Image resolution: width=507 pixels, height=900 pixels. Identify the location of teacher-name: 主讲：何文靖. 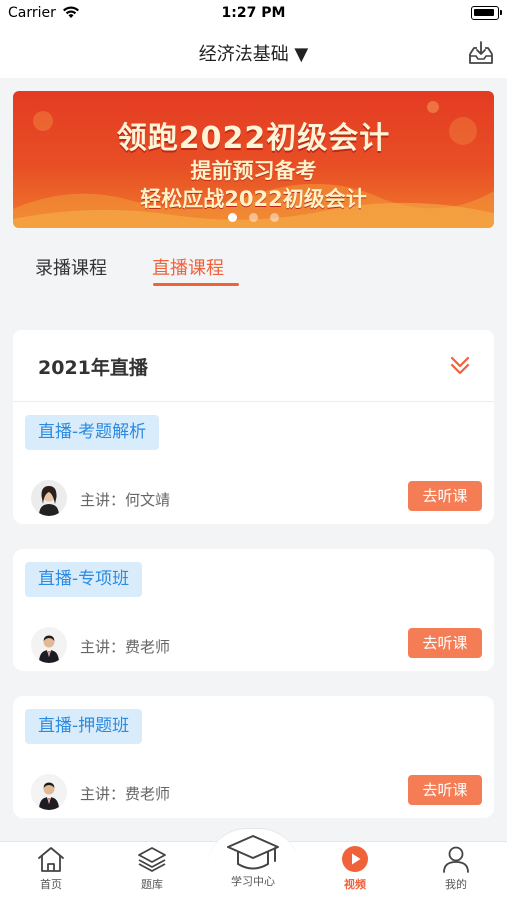
(125, 500).